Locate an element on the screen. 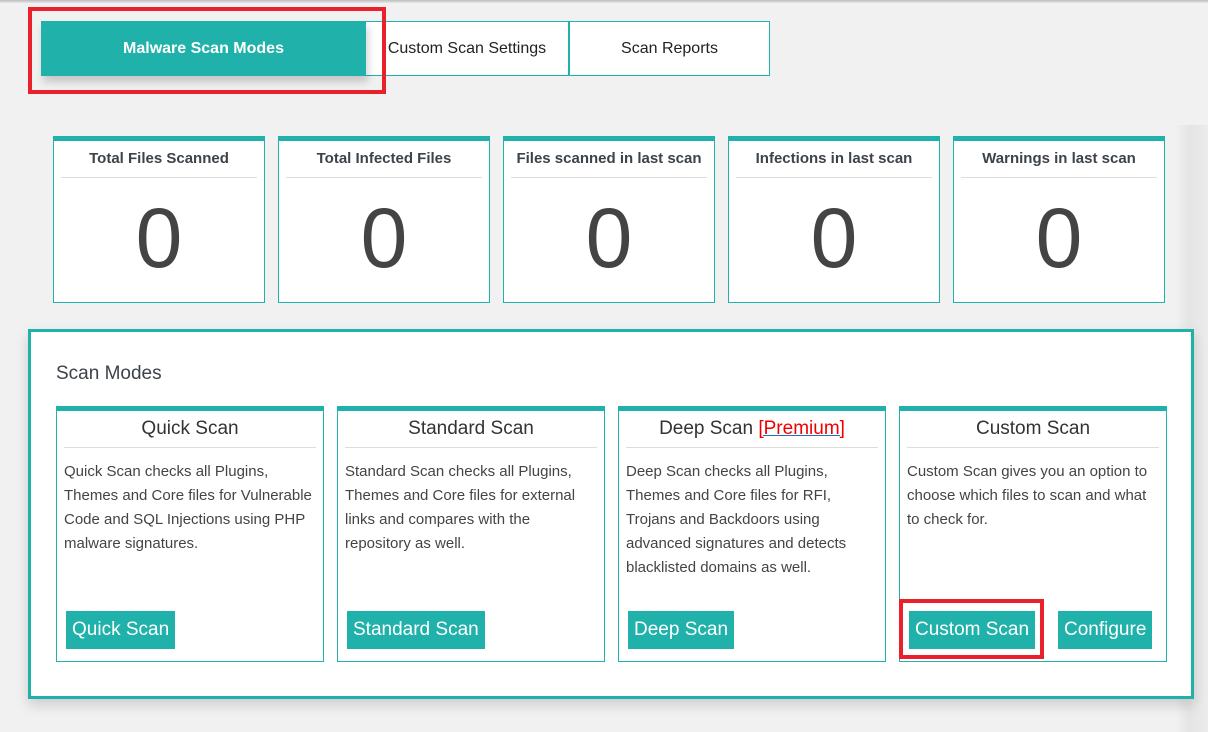 The image size is (1208, 732). quick-scan-button: Quick Scan is located at coordinates (121, 630).